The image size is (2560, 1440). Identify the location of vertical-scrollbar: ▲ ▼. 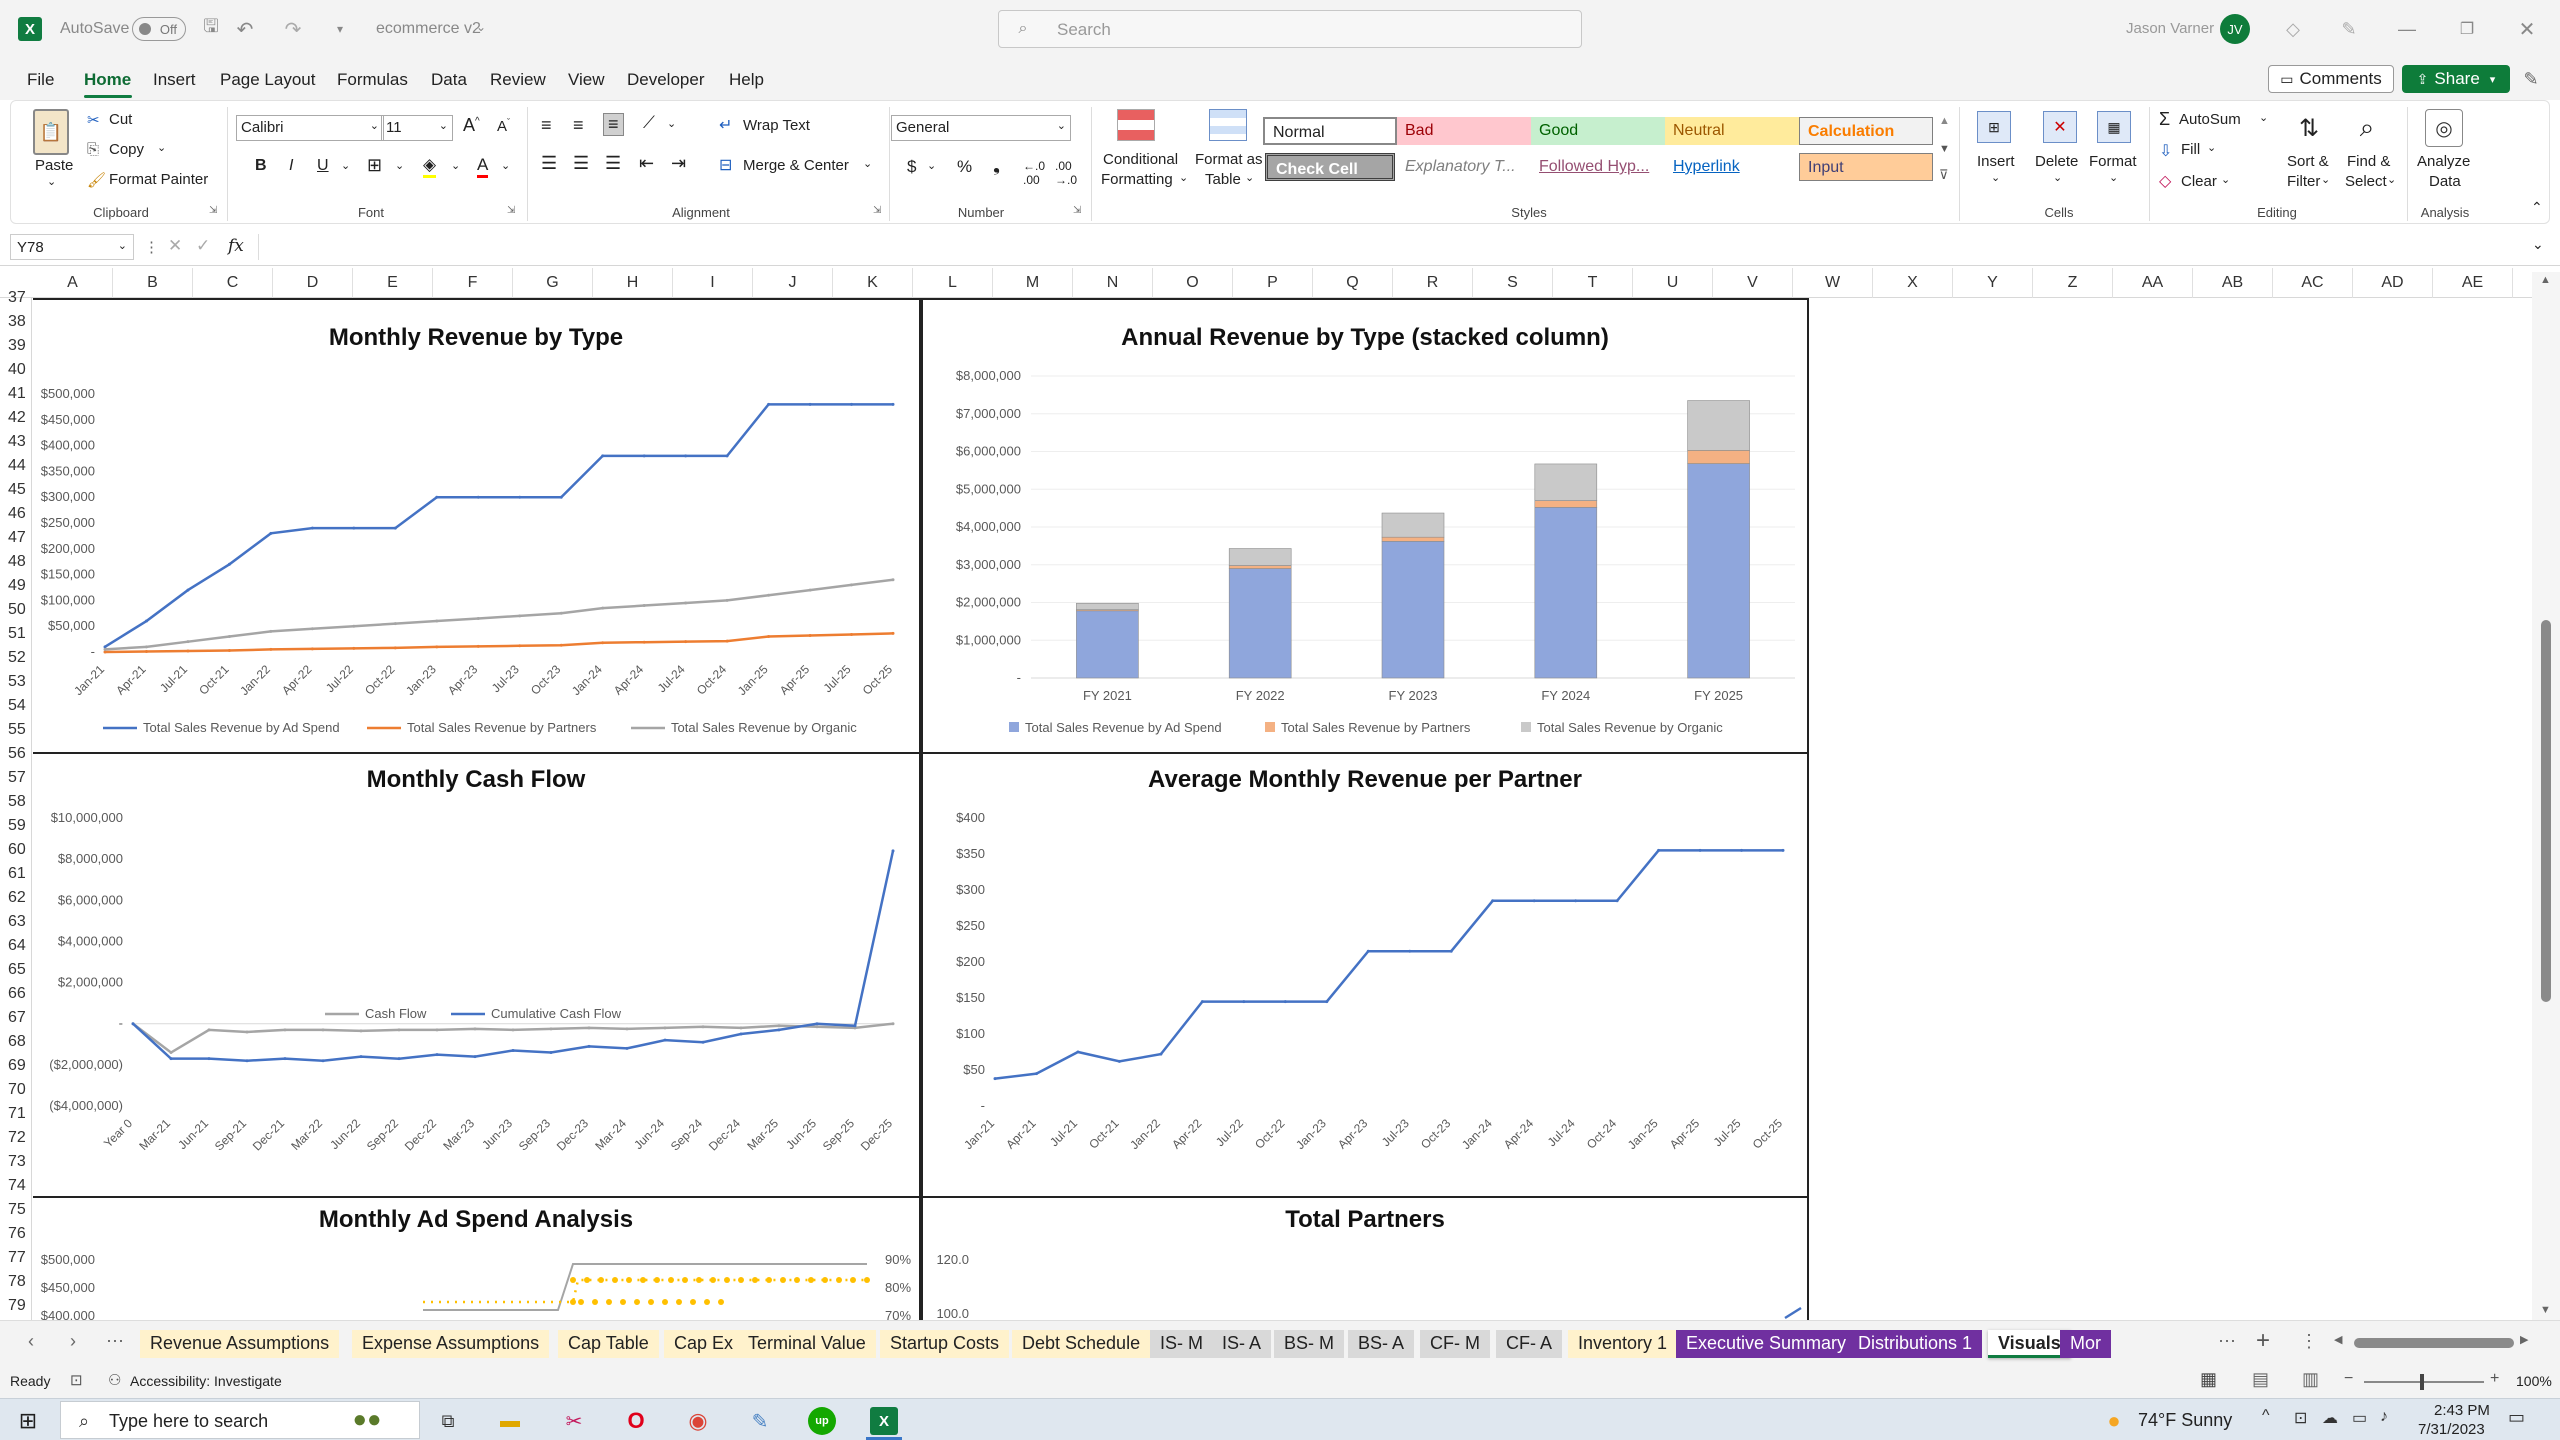
(2546, 796).